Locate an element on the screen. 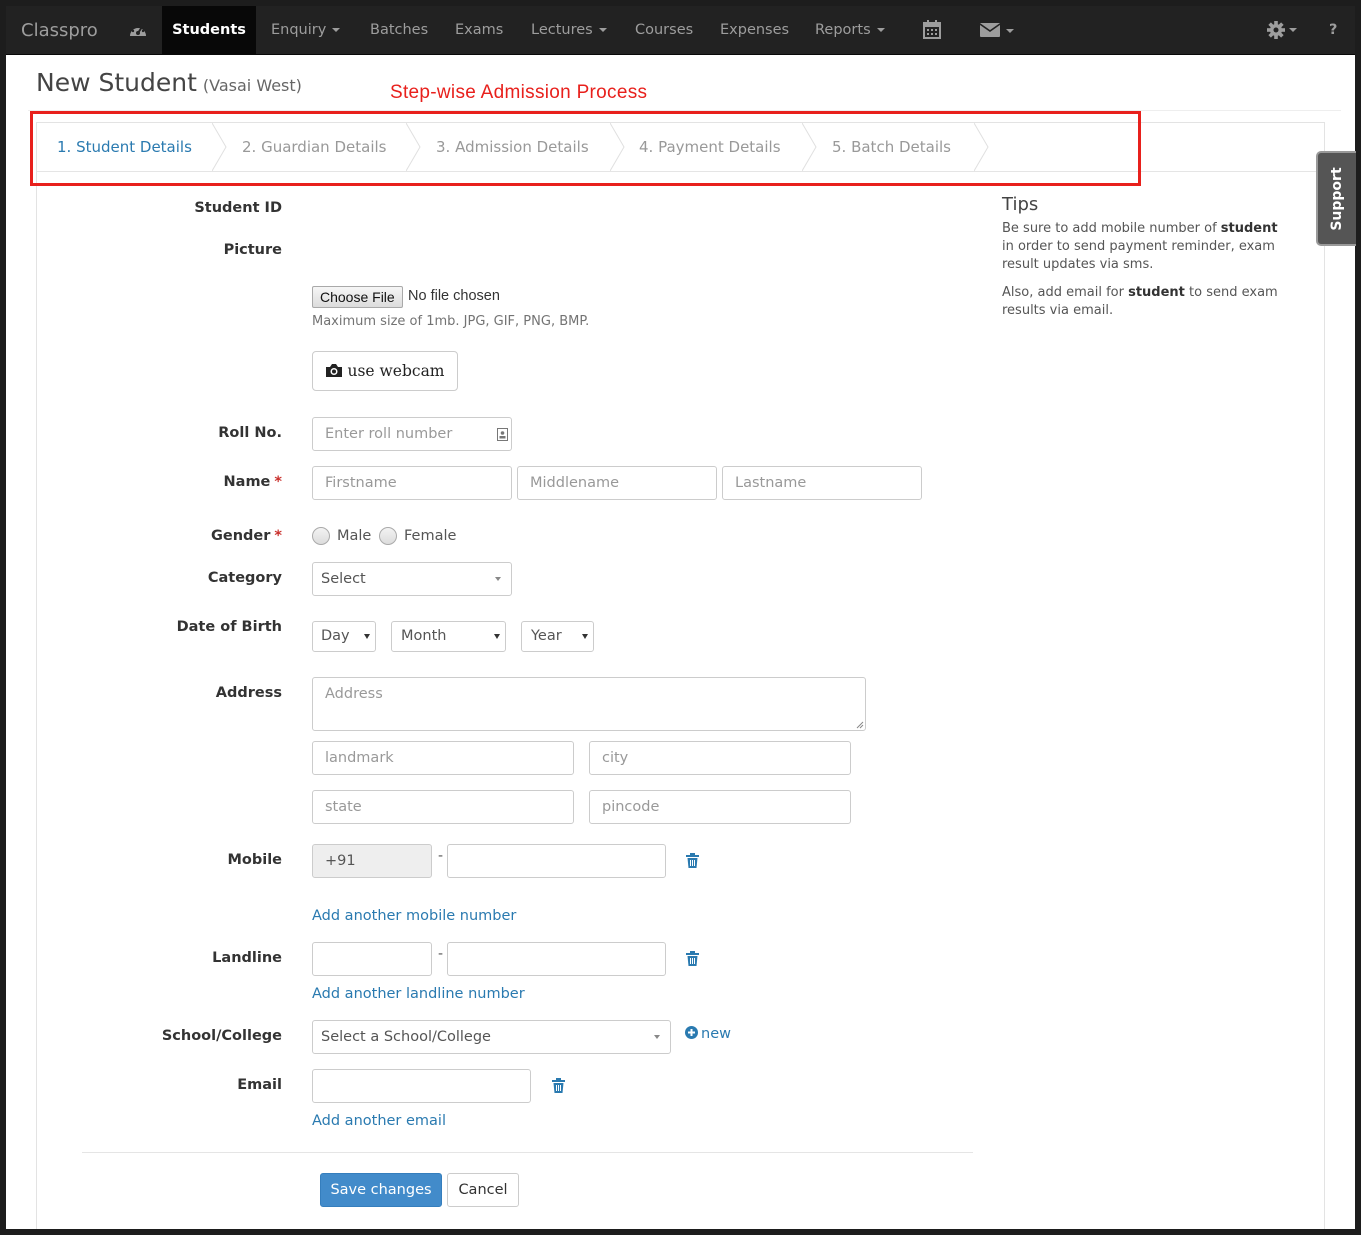  address-textarea: Address is located at coordinates (589, 704).